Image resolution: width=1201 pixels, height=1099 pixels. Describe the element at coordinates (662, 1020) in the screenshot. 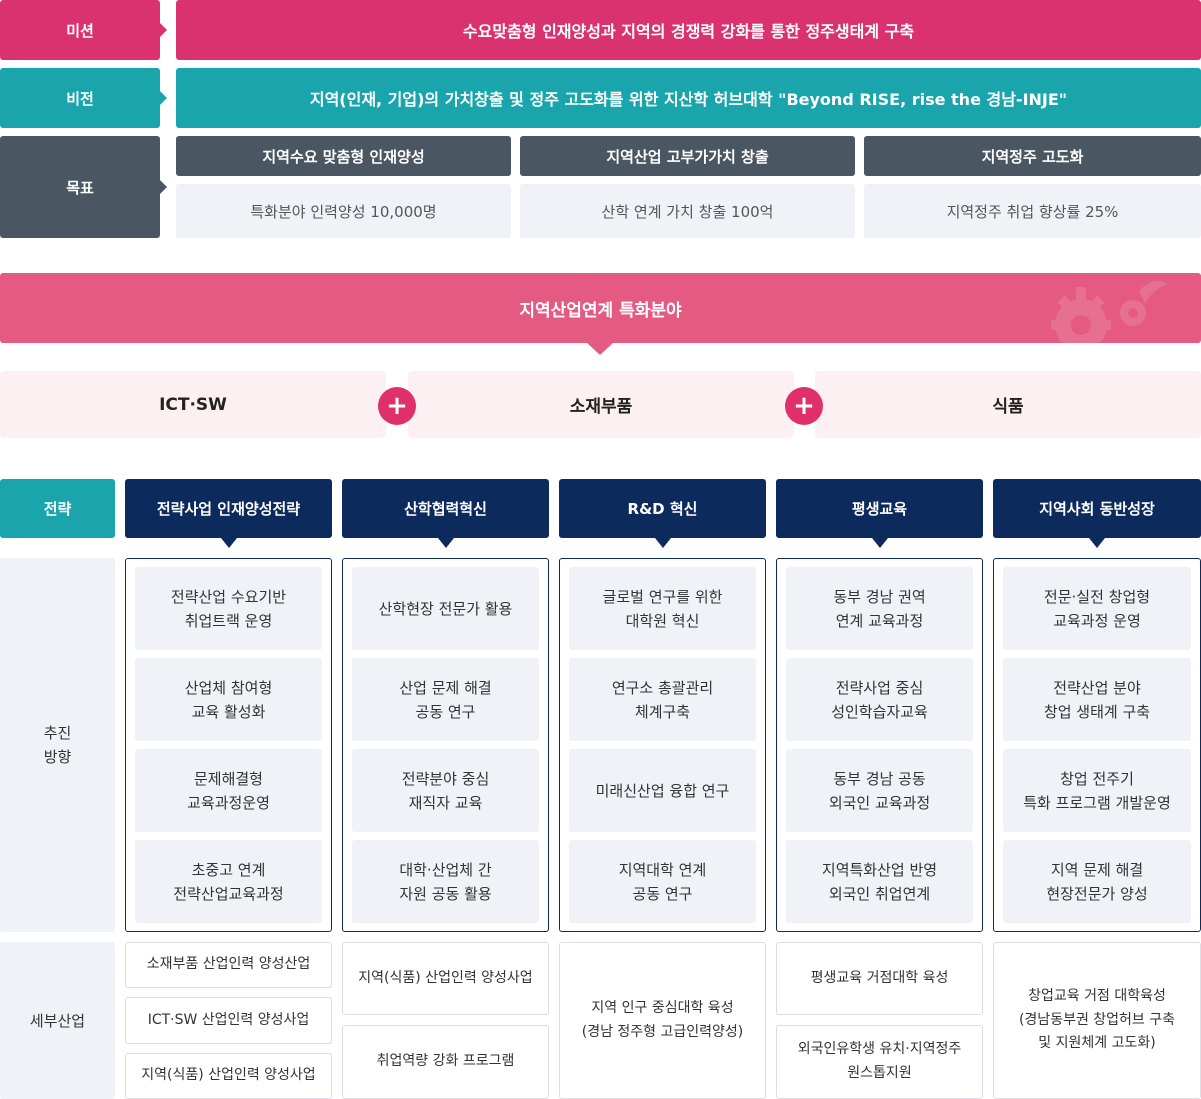

I see `sub-project: 지역 인구 중심대학 육성 (경남 정주형 고급인력양성)` at that location.